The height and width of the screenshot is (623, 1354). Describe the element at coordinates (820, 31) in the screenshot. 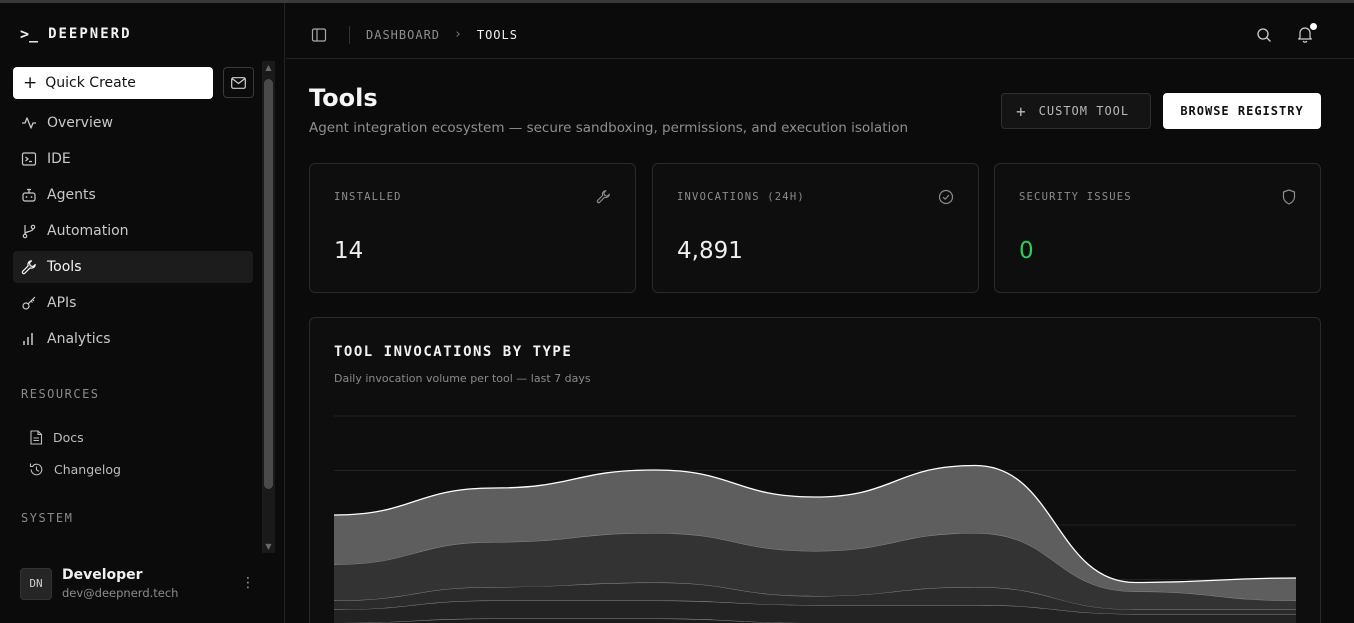

I see `topbar: DASHBOARD › TOOLS` at that location.